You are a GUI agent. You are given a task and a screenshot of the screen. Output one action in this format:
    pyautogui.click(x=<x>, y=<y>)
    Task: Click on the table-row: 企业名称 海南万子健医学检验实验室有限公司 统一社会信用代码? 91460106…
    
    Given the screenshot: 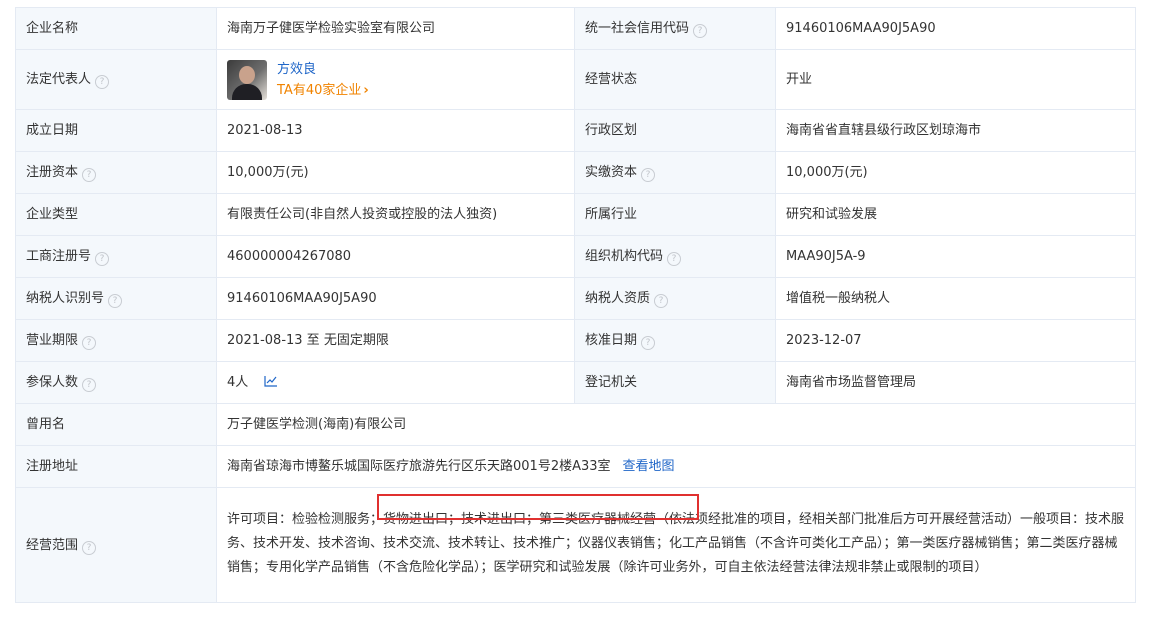 What is the action you would take?
    pyautogui.click(x=575, y=28)
    